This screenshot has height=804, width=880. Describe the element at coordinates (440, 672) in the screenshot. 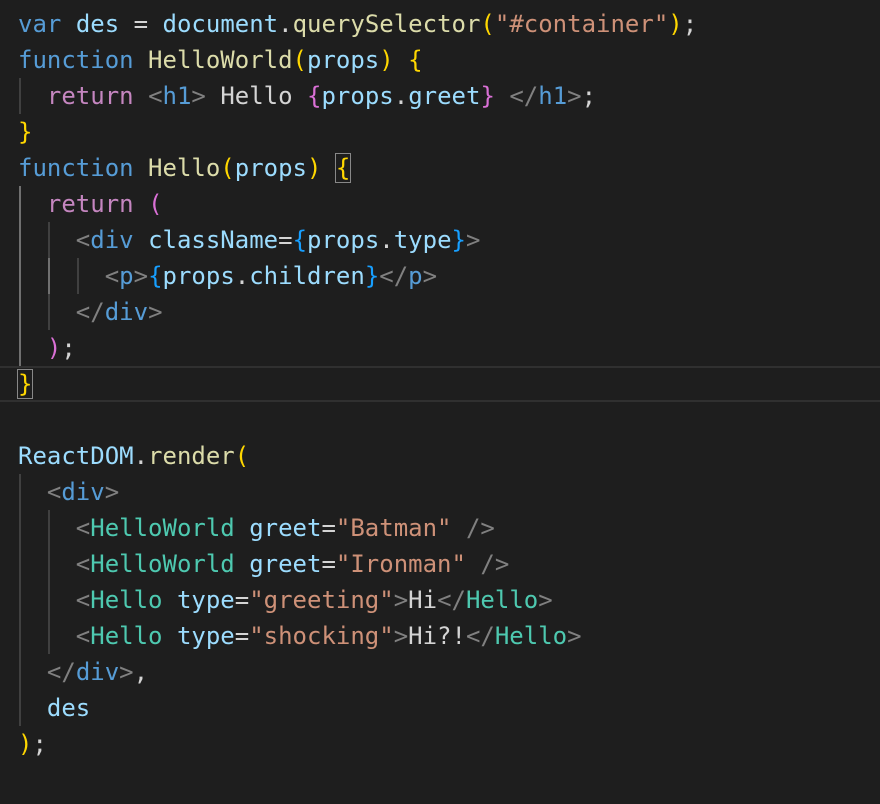

I see `code-line: </div>,` at that location.